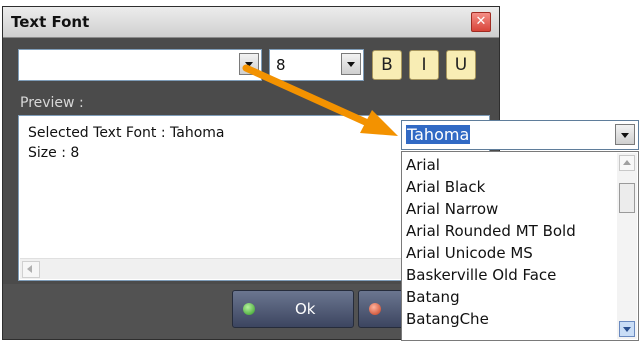  I want to click on font-list-item: Arial Narrow, so click(452, 209).